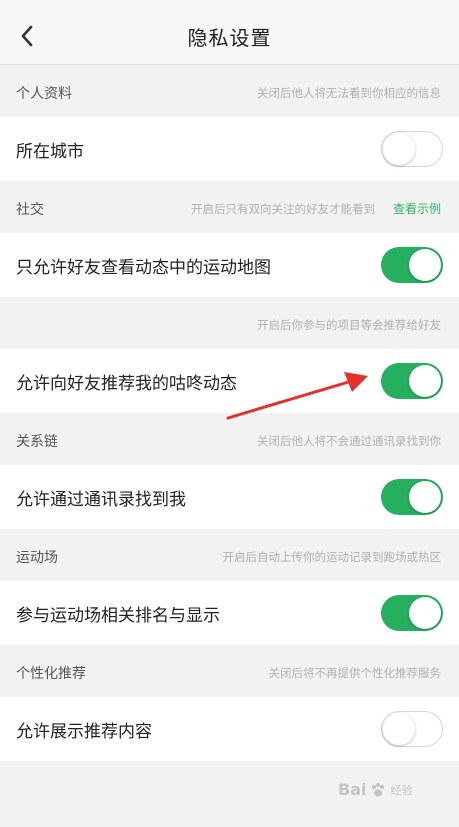  What do you see at coordinates (401, 790) in the screenshot?
I see `watermark-sub-text: 经验` at bounding box center [401, 790].